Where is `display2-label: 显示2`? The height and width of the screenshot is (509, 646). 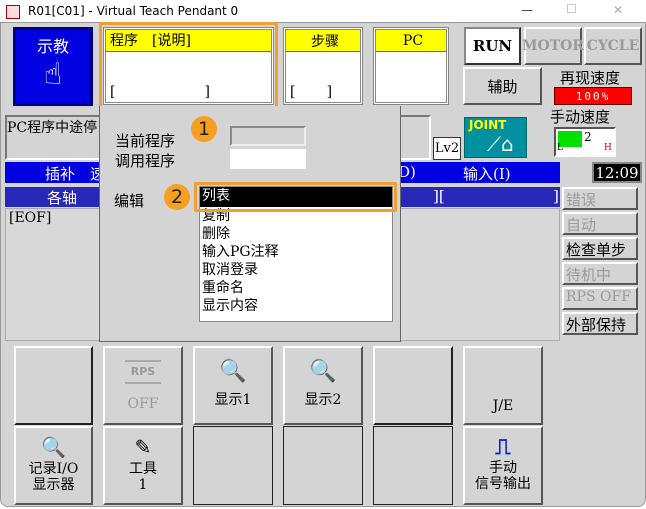
display2-label: 显示2 is located at coordinates (323, 399).